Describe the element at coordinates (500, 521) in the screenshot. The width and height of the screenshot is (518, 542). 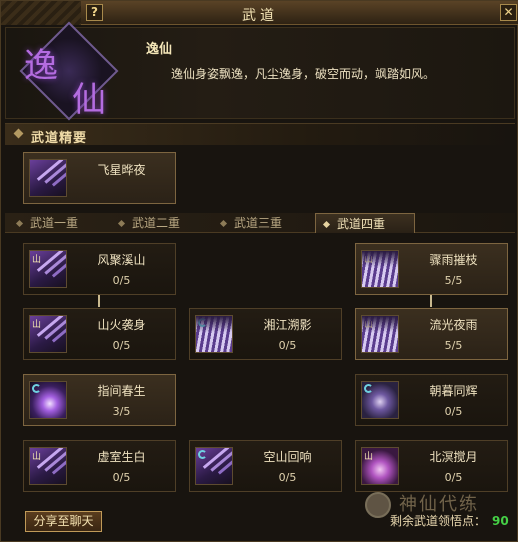
I see `remaining-points-value: 90` at that location.